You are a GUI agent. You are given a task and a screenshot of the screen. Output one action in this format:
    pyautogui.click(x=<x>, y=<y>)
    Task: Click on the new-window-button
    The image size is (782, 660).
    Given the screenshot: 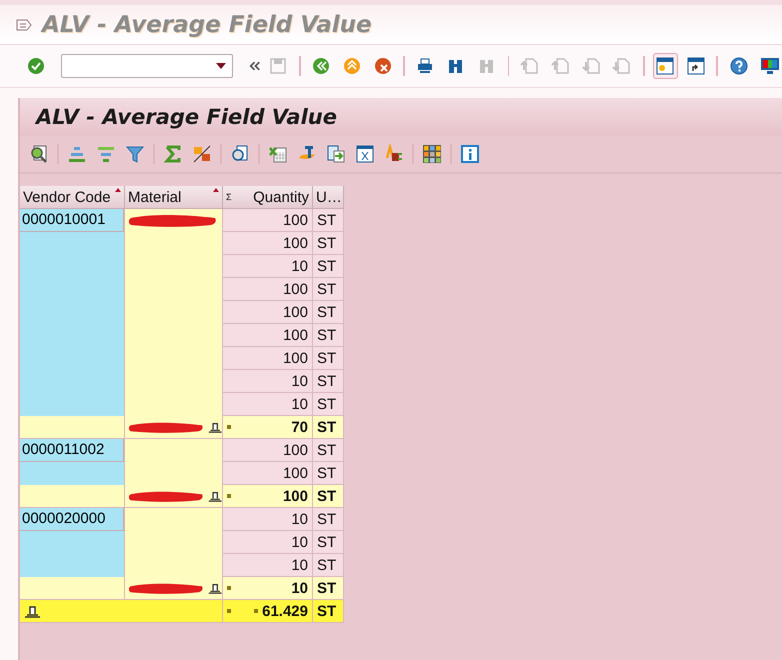 What is the action you would take?
    pyautogui.click(x=665, y=66)
    